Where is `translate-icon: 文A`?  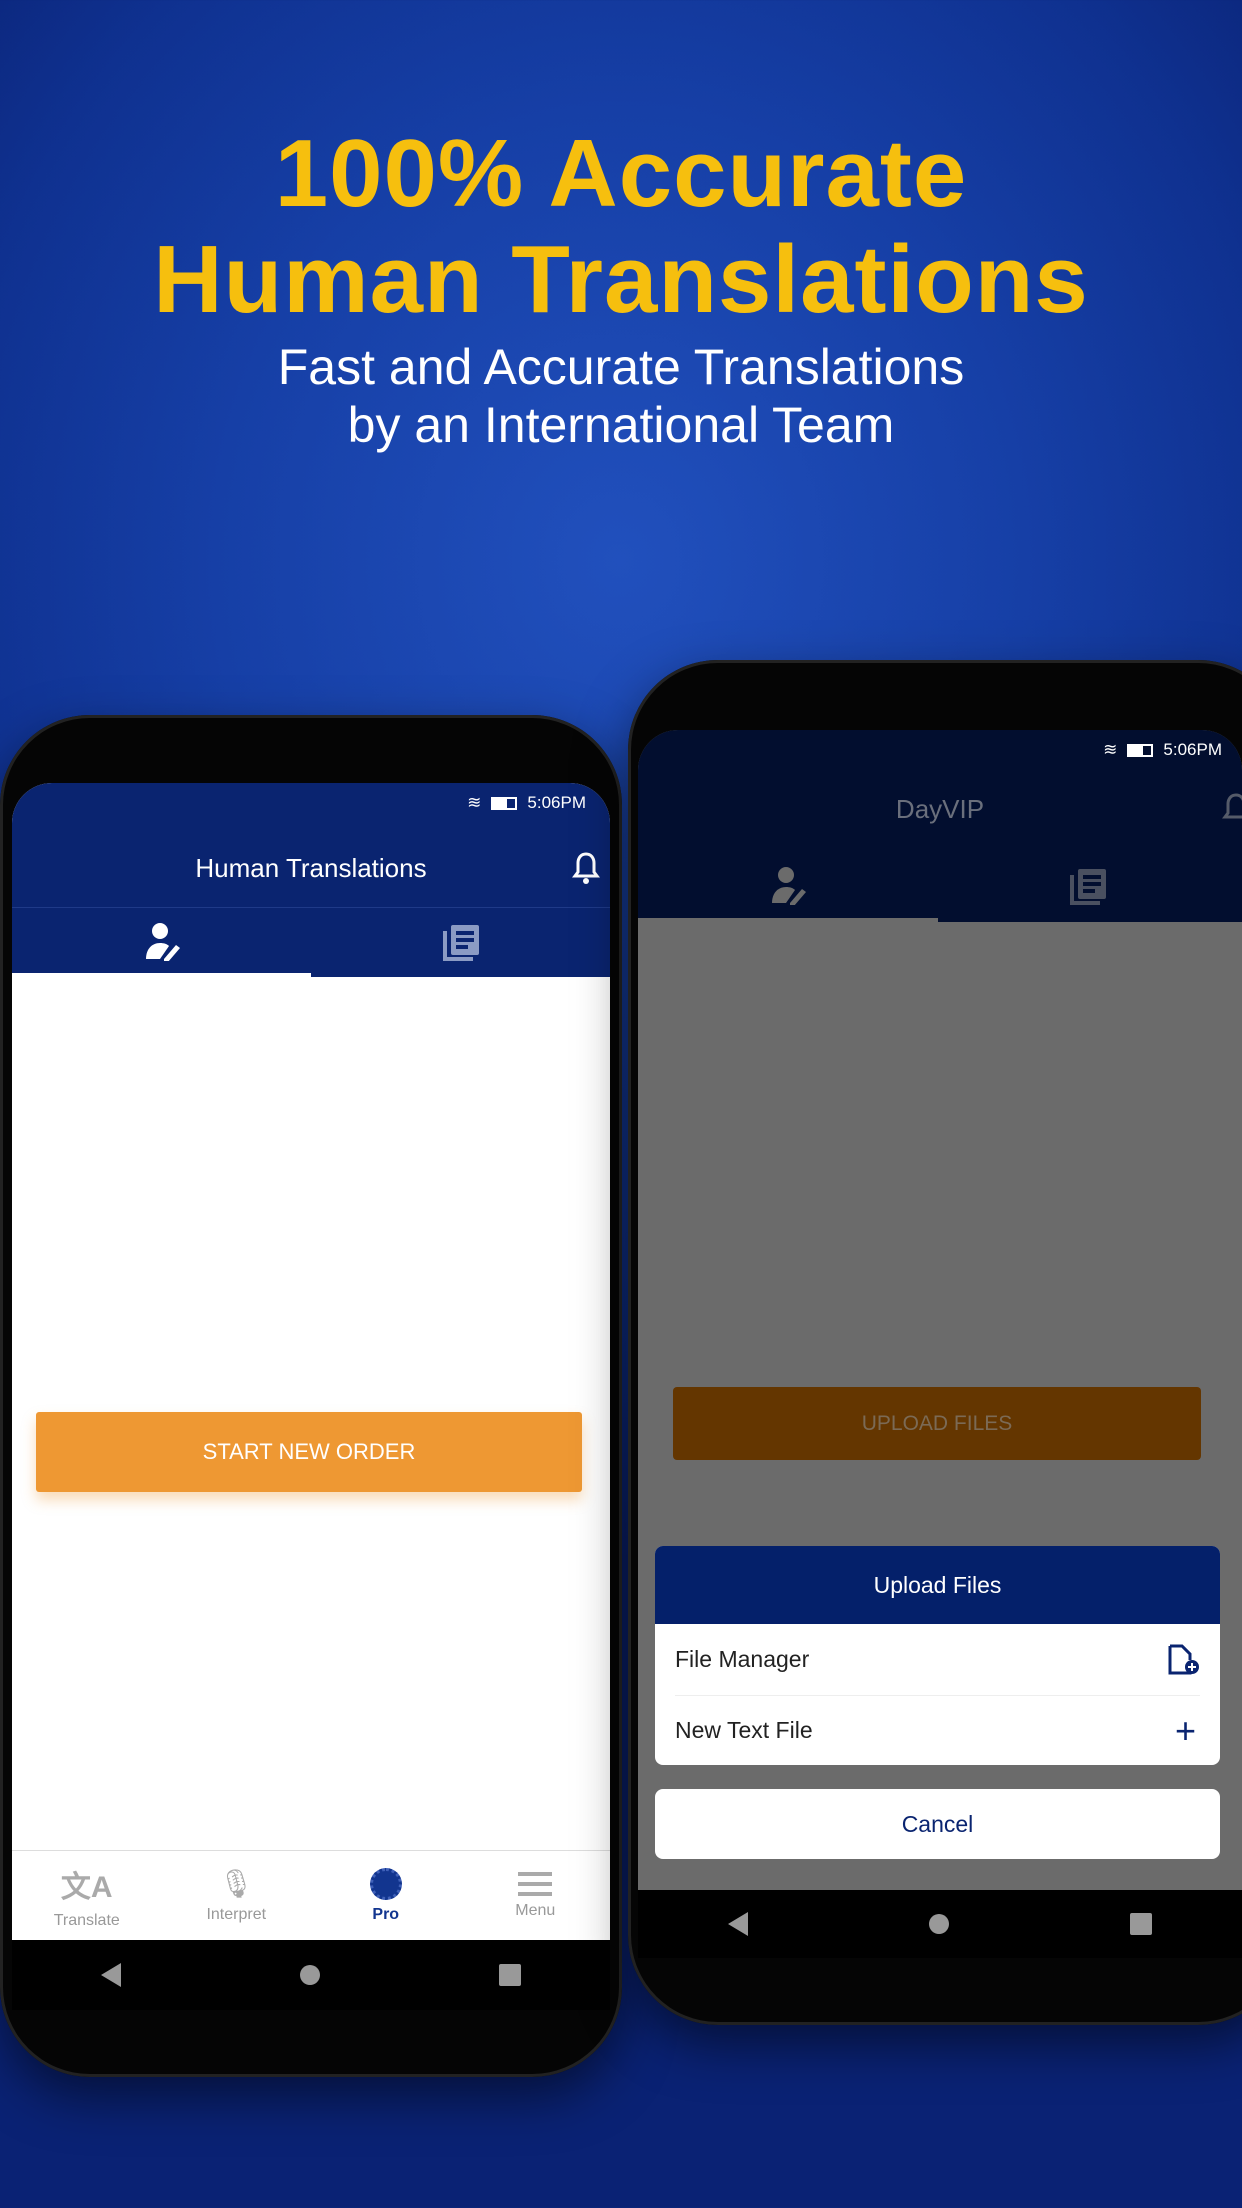
translate-icon: 文A is located at coordinates (86, 1887).